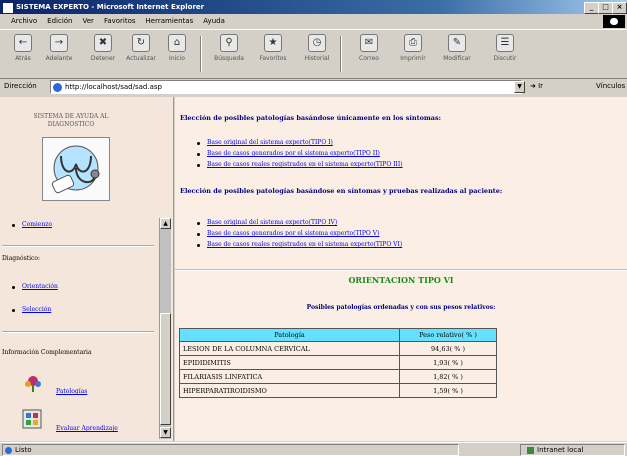  What do you see at coordinates (87, 428) in the screenshot?
I see `nav-link-evaluar-aprendizaje: Evaluar Aprendizaje` at bounding box center [87, 428].